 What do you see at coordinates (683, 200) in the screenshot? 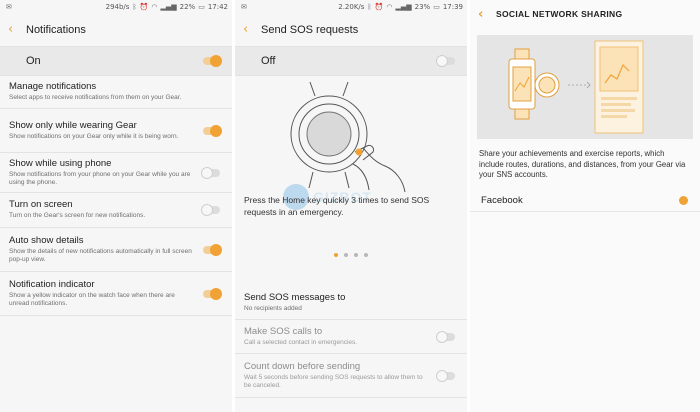
I see `enabled-indicator` at bounding box center [683, 200].